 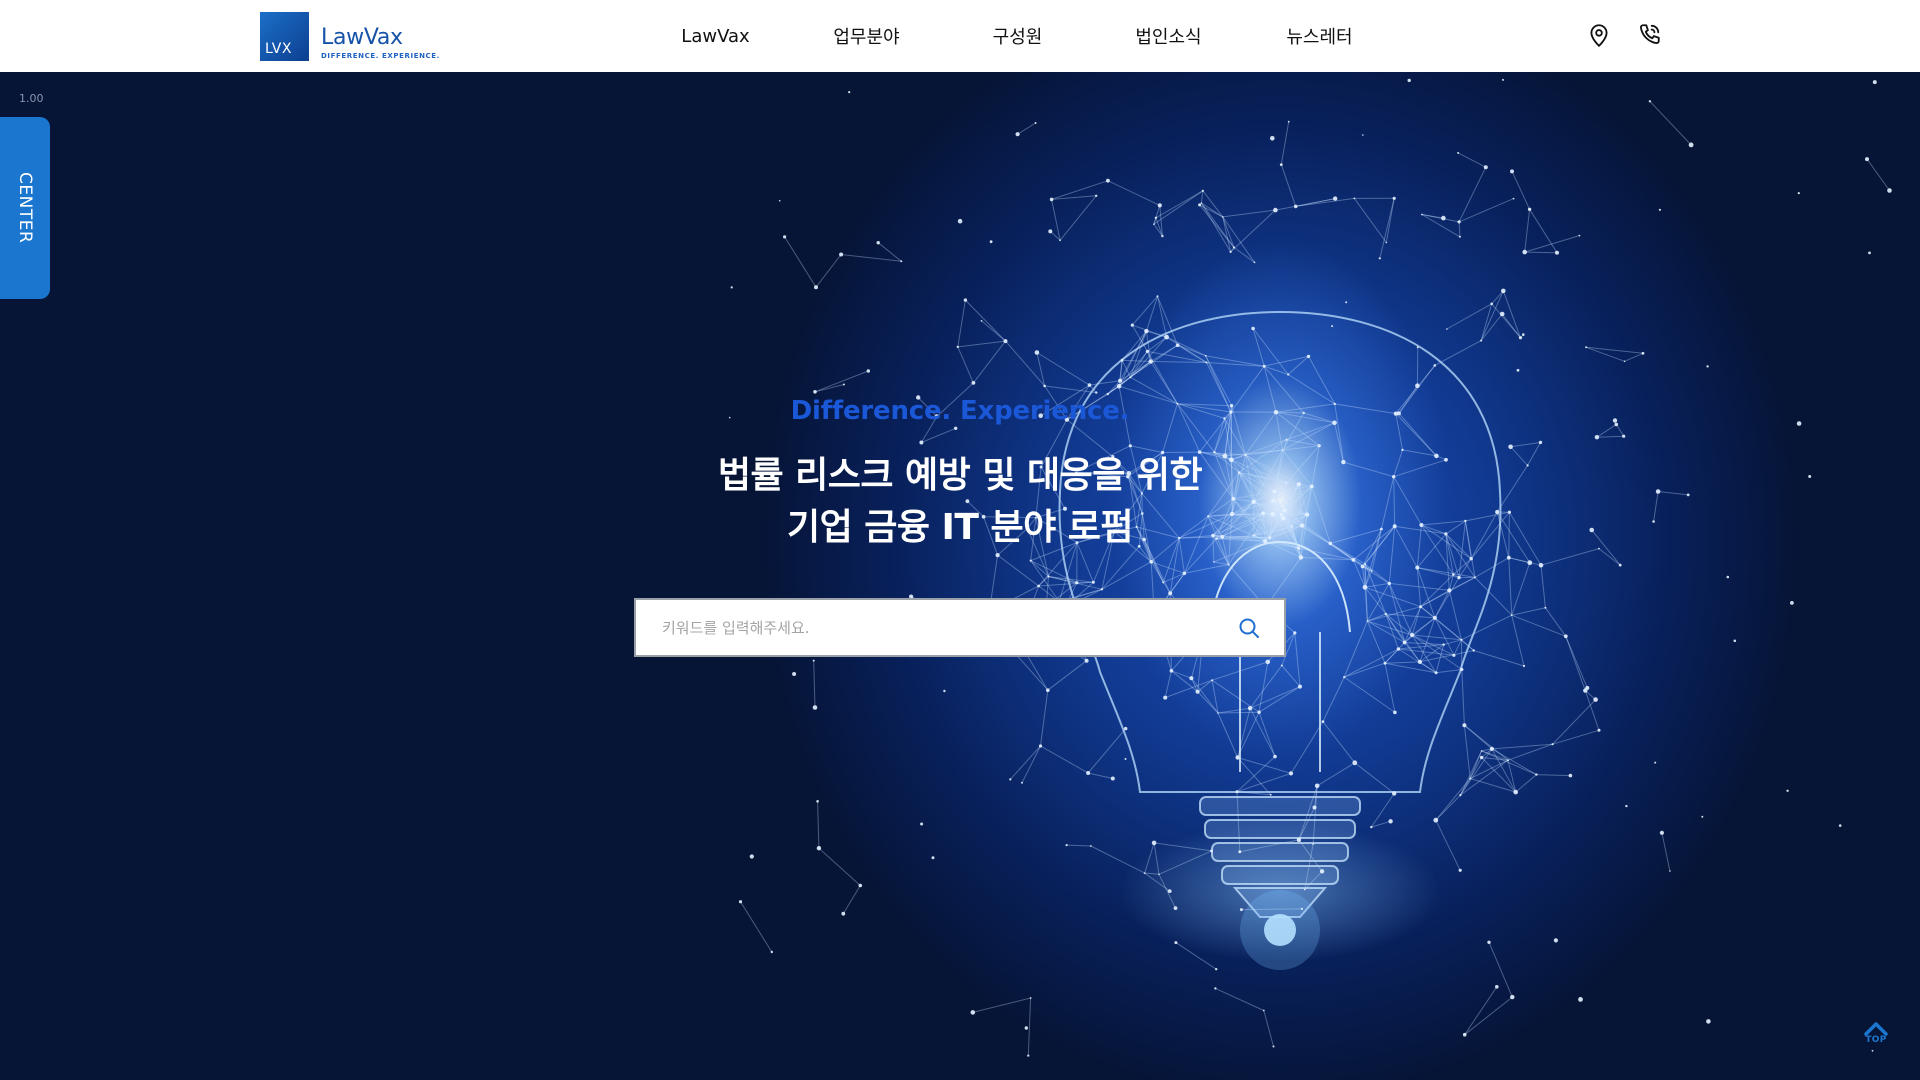 I want to click on center-side-tab: CENTER, so click(x=25, y=208).